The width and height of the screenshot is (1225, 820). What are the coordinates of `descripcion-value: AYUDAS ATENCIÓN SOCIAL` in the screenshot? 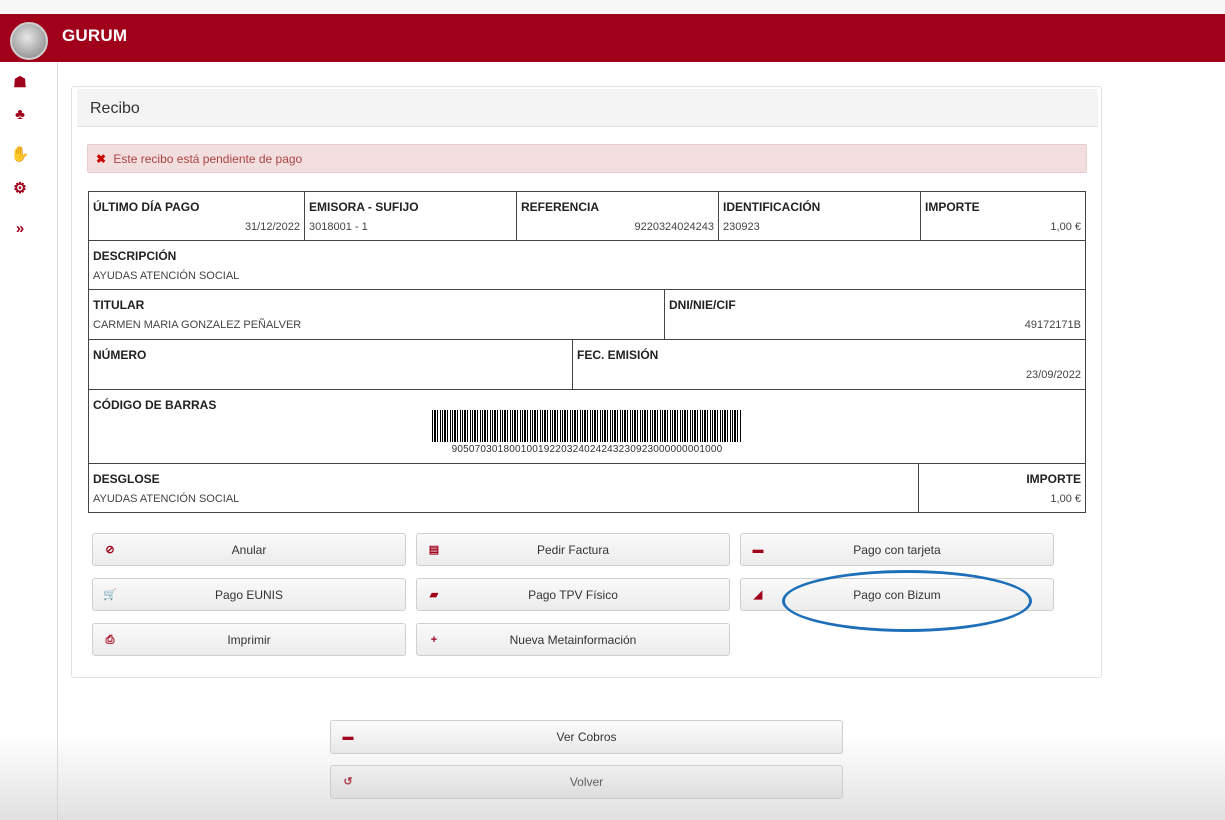 It's located at (166, 276).